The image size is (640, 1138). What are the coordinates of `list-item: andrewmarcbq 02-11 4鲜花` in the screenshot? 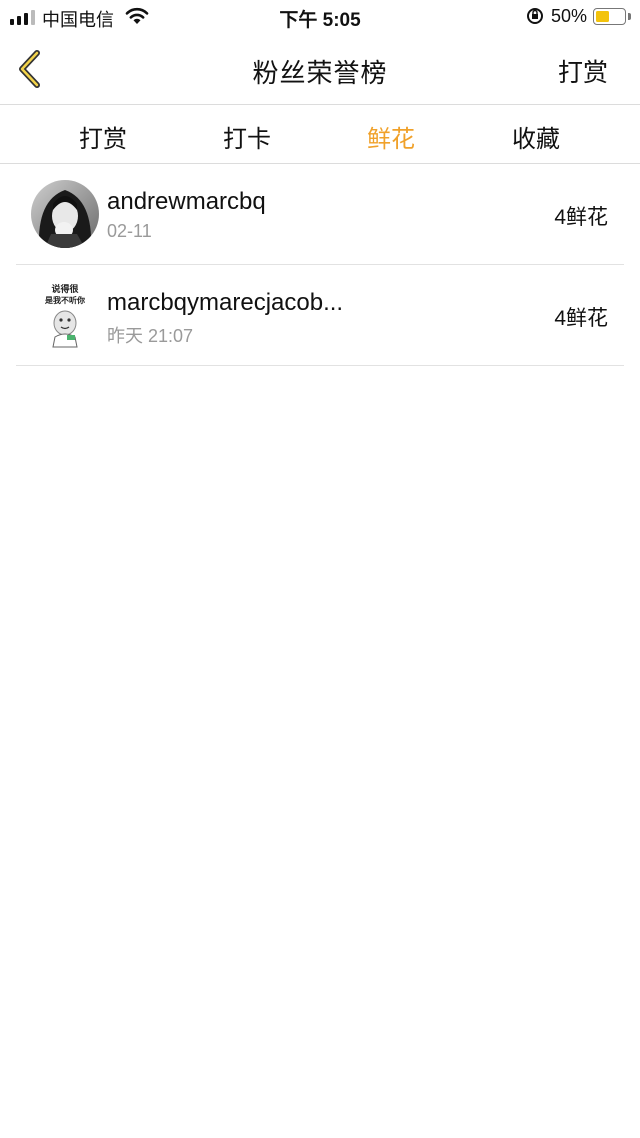 It's located at (320, 214).